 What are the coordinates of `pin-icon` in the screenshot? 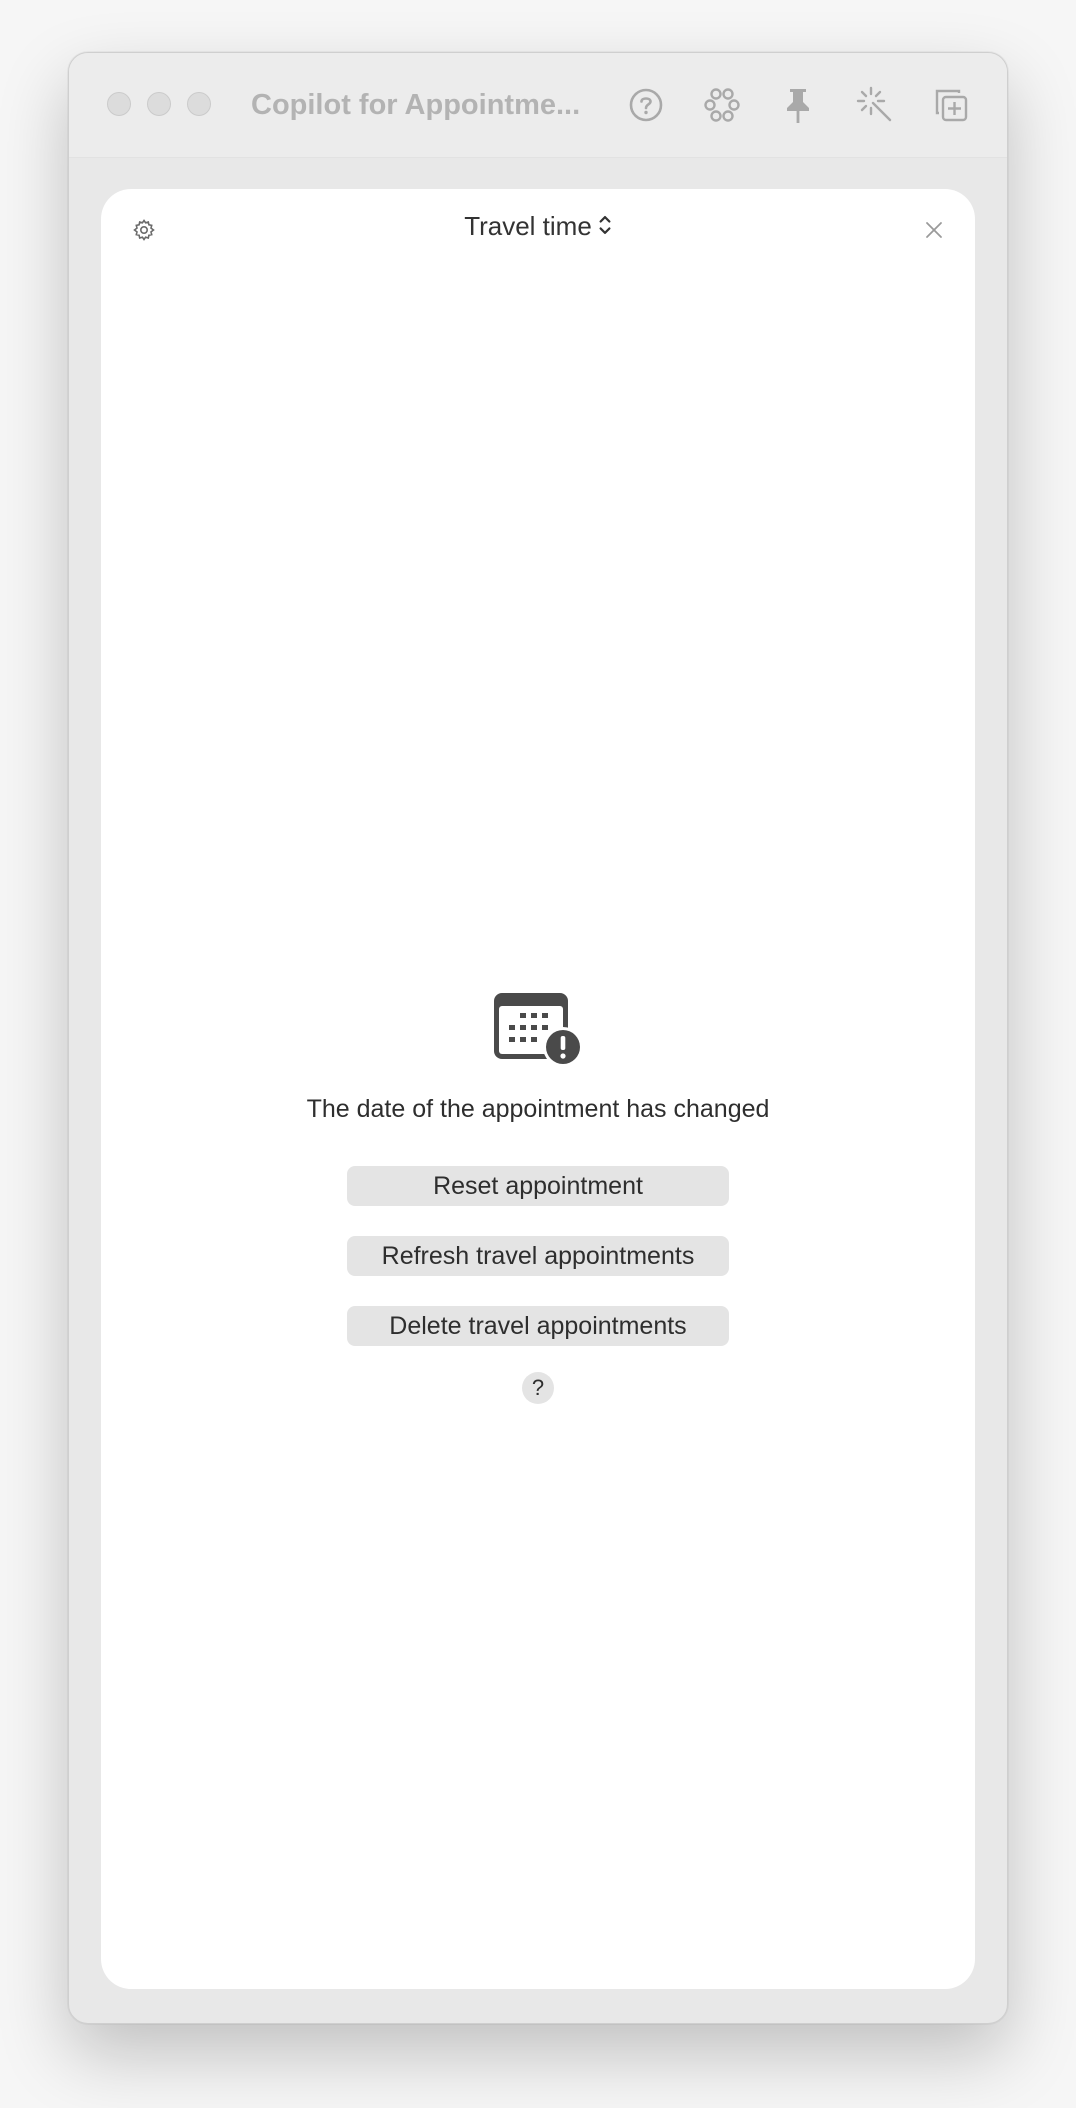 It's located at (798, 105).